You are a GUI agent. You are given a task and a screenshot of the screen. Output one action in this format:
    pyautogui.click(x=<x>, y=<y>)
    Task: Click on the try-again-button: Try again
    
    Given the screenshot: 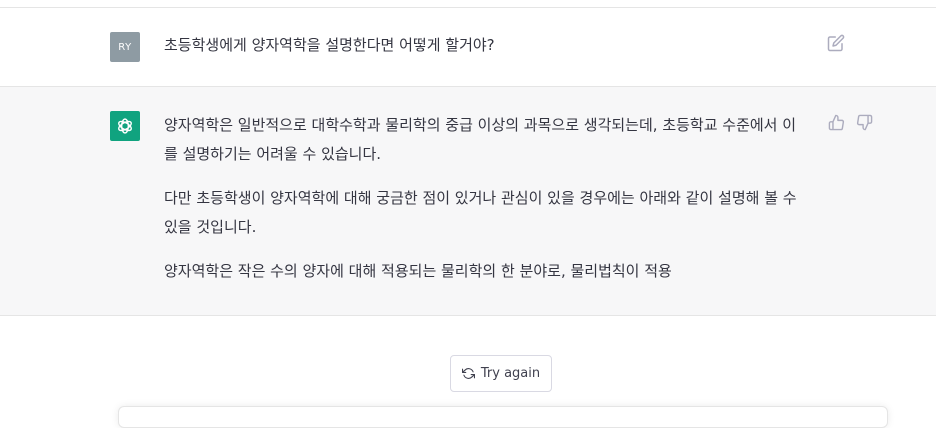 What is the action you would take?
    pyautogui.click(x=501, y=373)
    